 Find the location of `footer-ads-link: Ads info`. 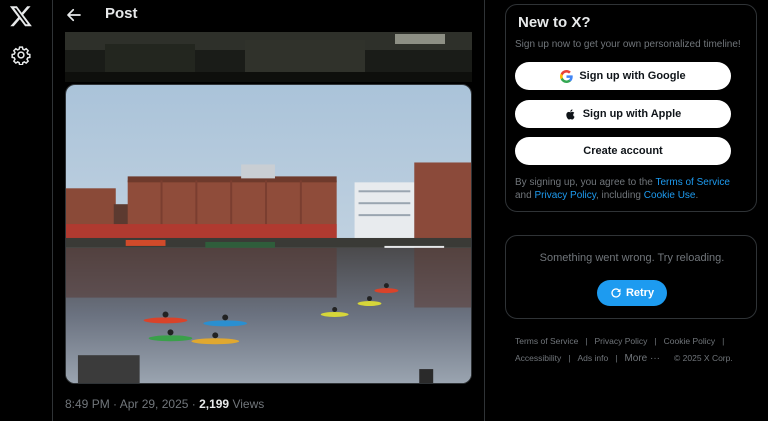

footer-ads-link: Ads info is located at coordinates (593, 358).